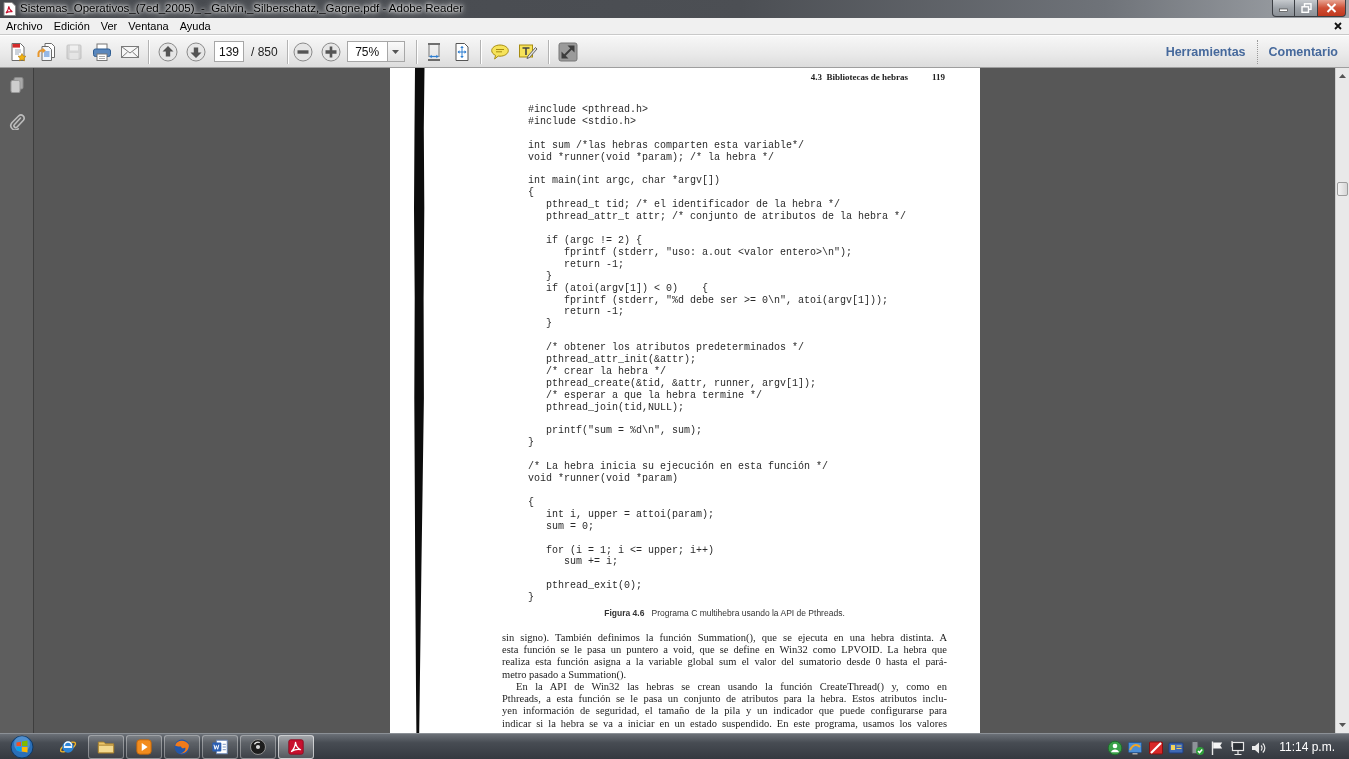 The image size is (1349, 759). What do you see at coordinates (71, 26) in the screenshot?
I see `menu-item: Edición` at bounding box center [71, 26].